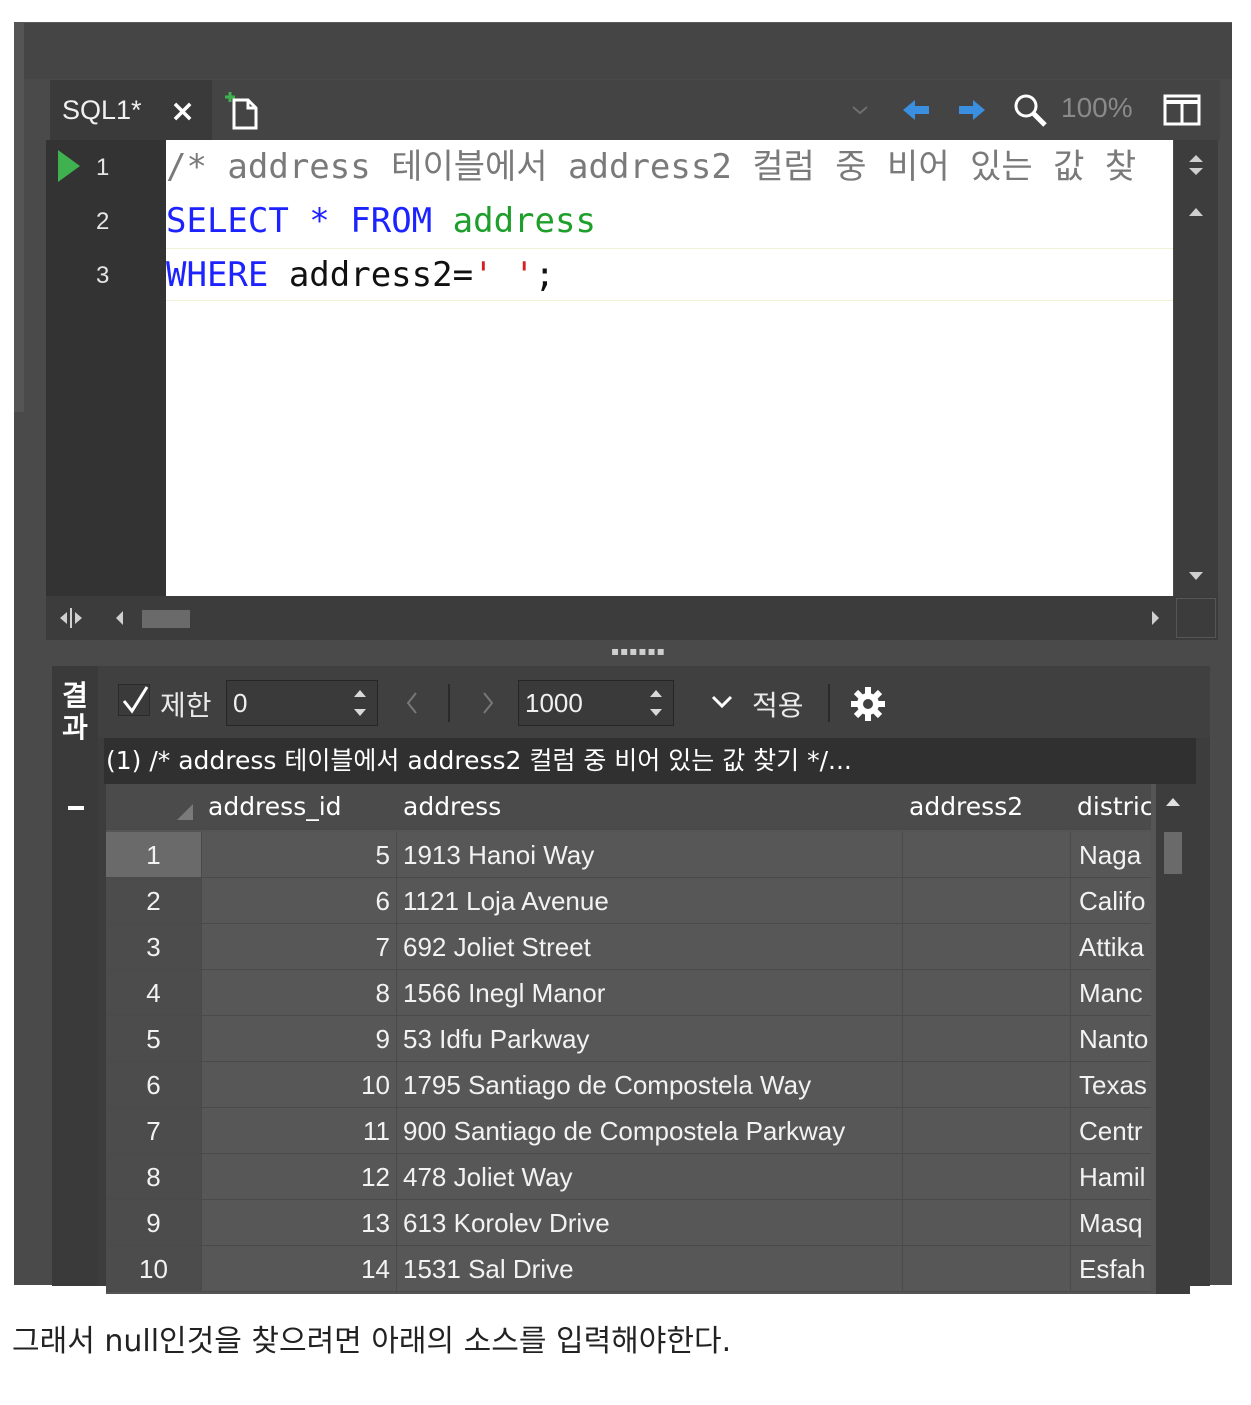 This screenshot has width=1251, height=1405. I want to click on editor-vertical-scrollbar, so click(1196, 368).